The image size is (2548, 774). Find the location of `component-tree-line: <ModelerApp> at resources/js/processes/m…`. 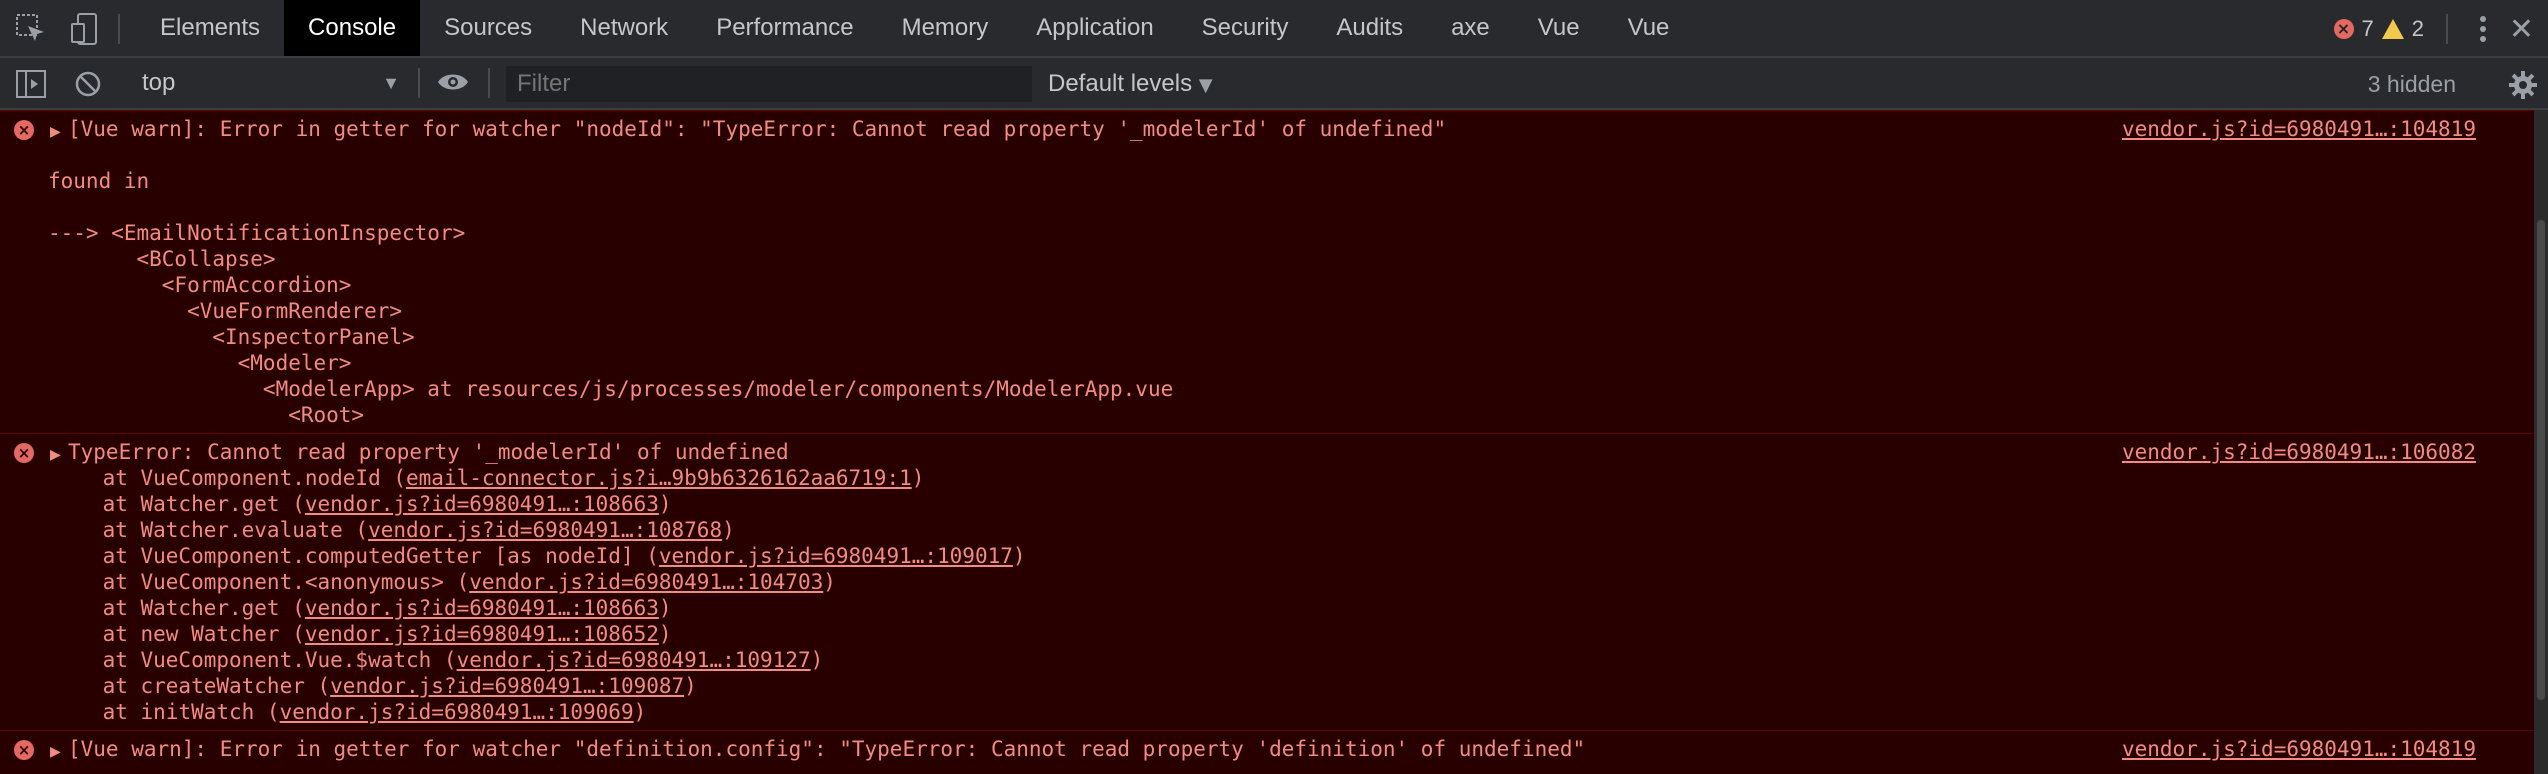

component-tree-line: <ModelerApp> at resources/js/processes/m… is located at coordinates (611, 389).